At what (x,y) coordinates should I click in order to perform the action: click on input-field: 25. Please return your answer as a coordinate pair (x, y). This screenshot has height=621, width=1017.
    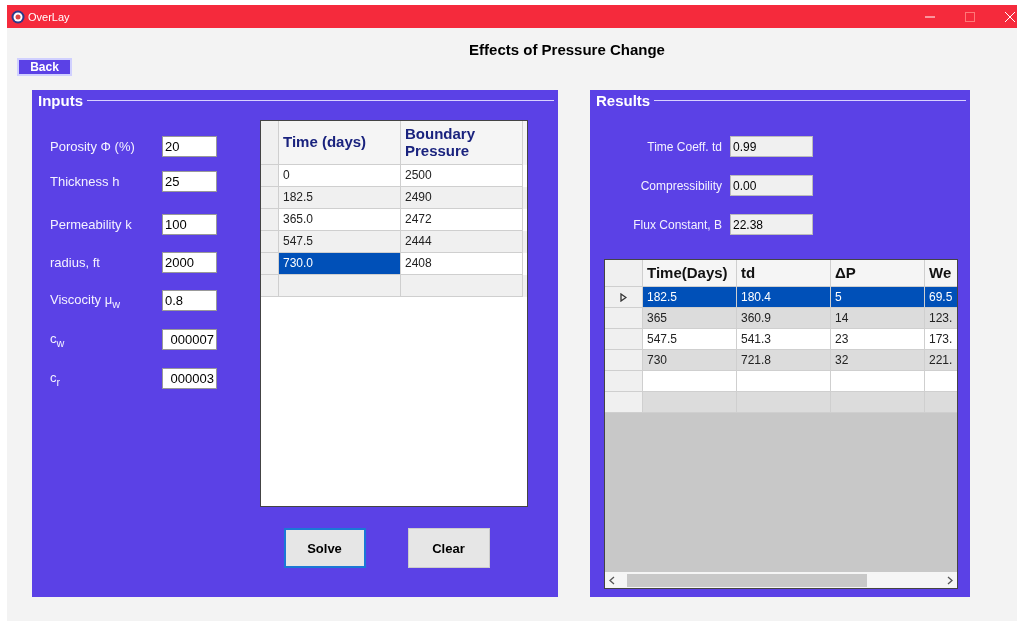
    Looking at the image, I should click on (189, 181).